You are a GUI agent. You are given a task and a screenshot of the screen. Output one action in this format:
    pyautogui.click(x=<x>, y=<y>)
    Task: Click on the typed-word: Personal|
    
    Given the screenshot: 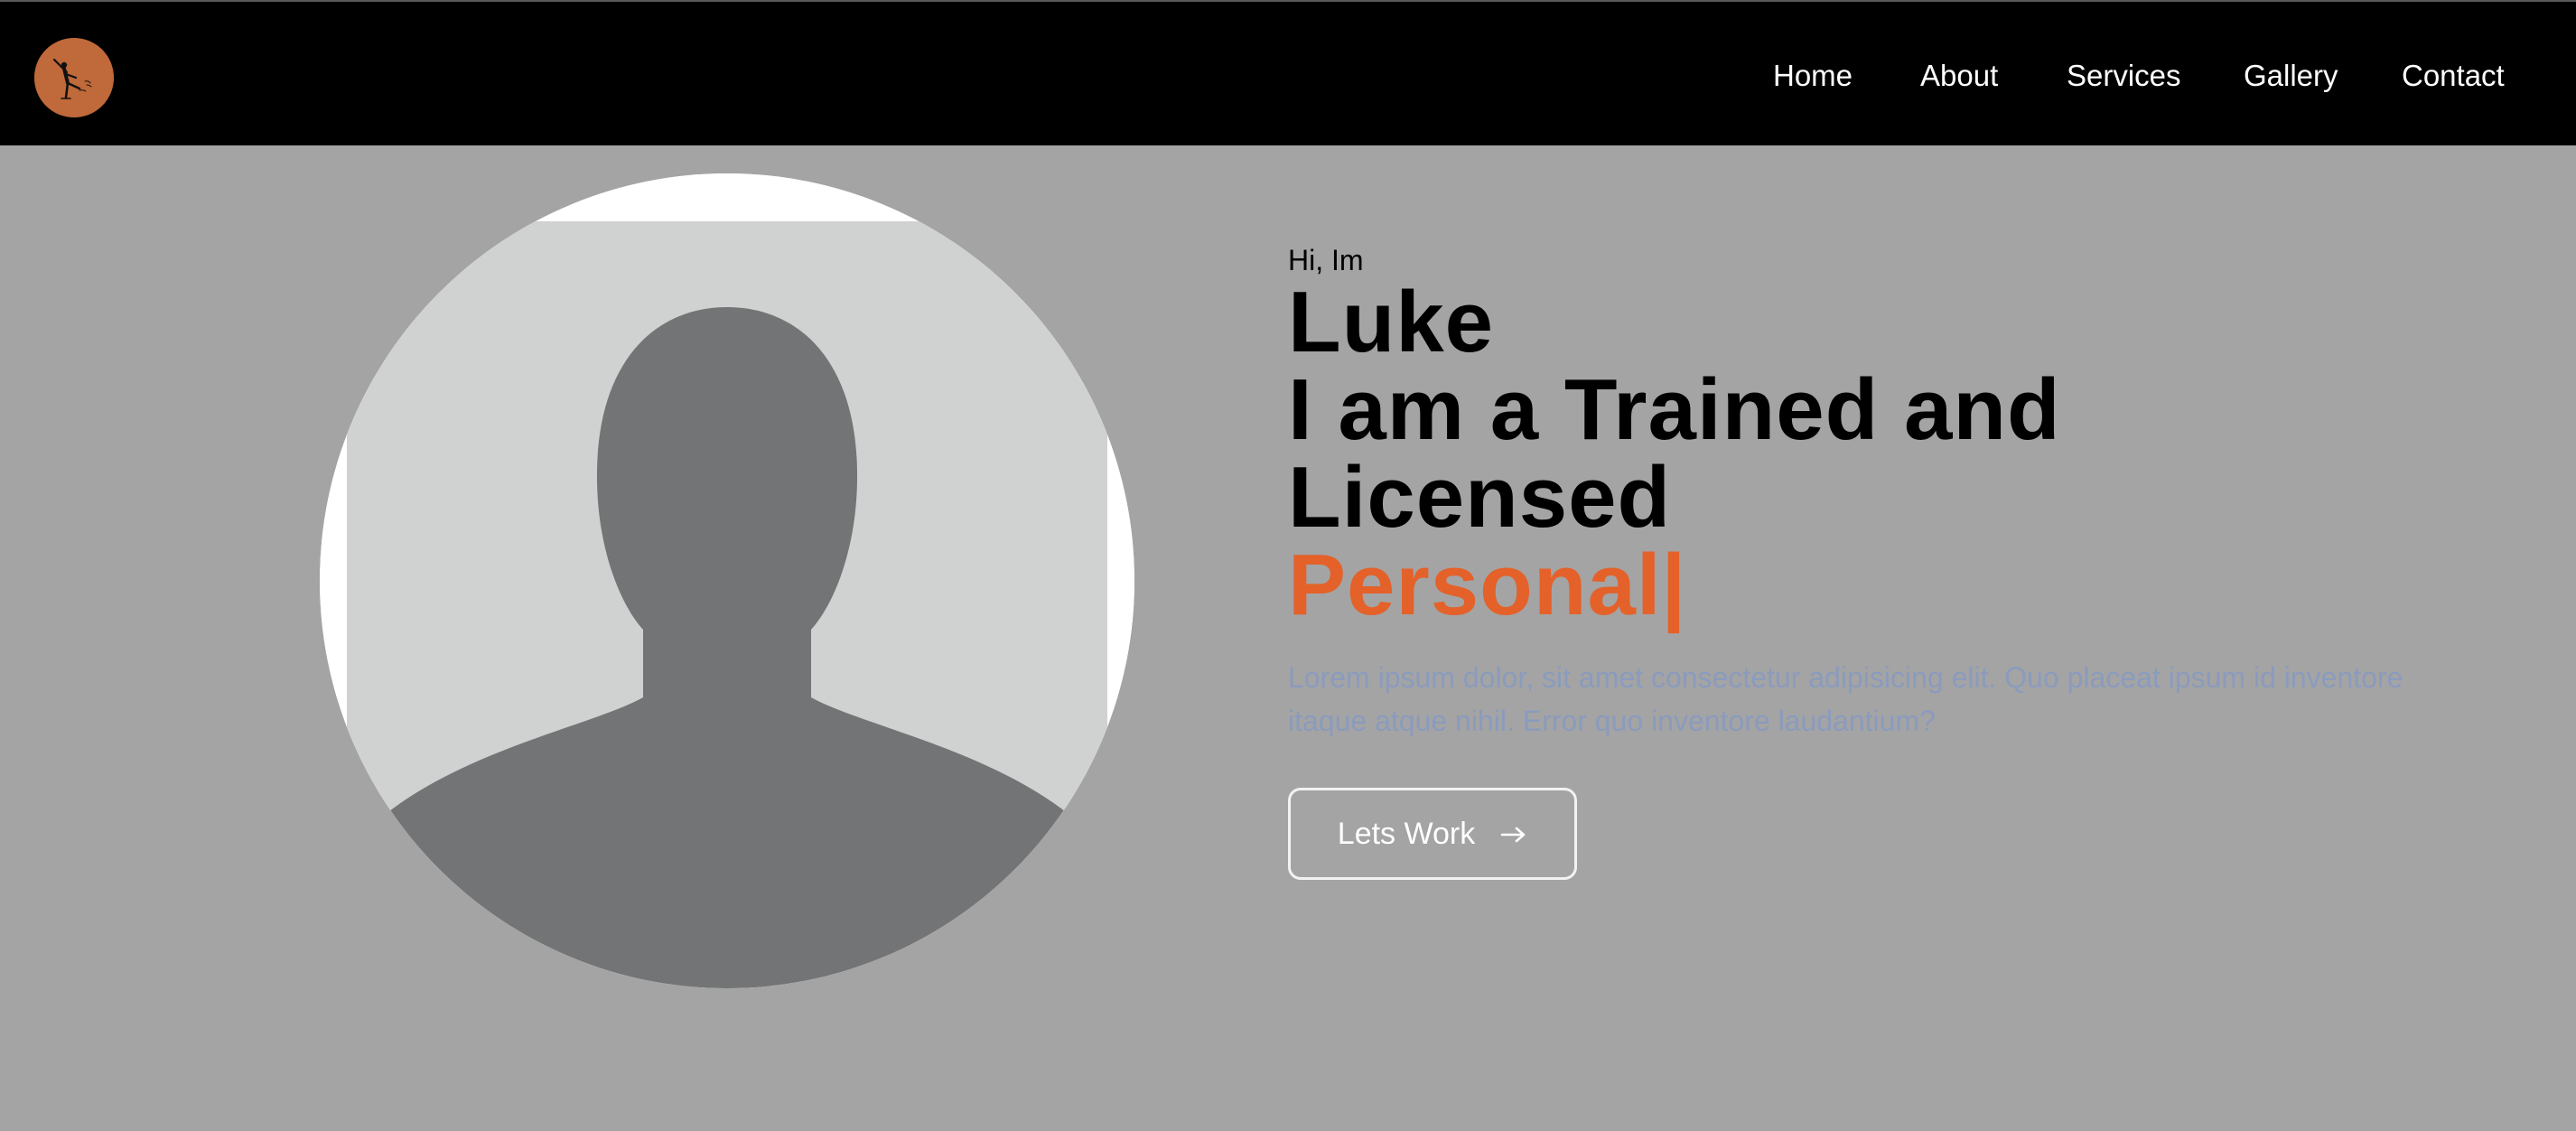 What is the action you would take?
    pyautogui.click(x=1487, y=585)
    